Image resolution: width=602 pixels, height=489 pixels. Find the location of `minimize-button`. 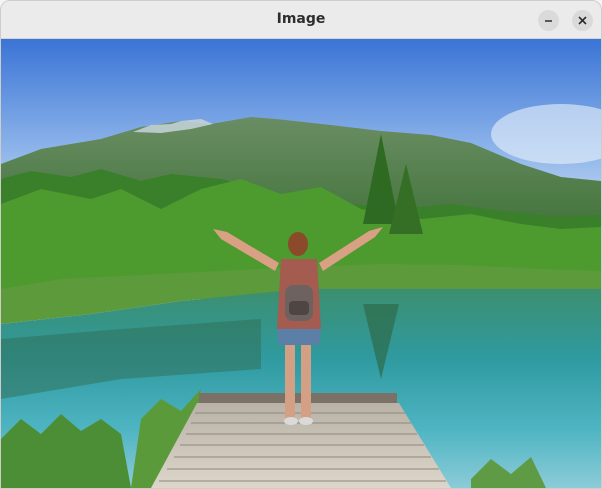

minimize-button is located at coordinates (548, 20).